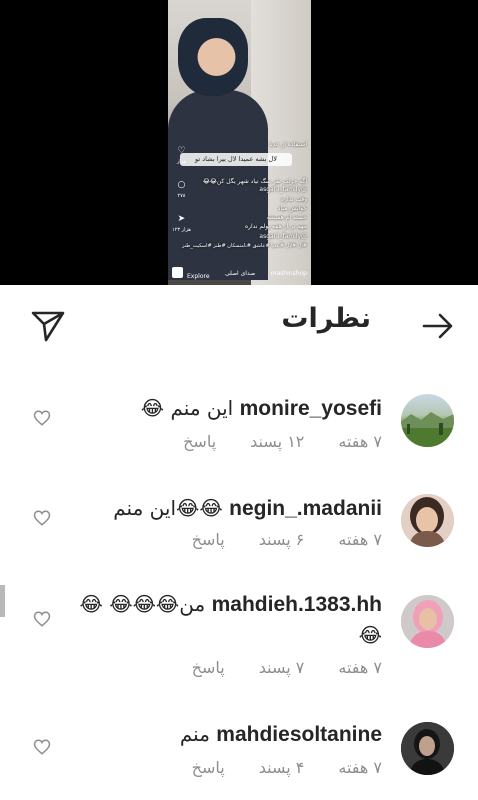  What do you see at coordinates (326, 318) in the screenshot?
I see `page-title: نظرات` at bounding box center [326, 318].